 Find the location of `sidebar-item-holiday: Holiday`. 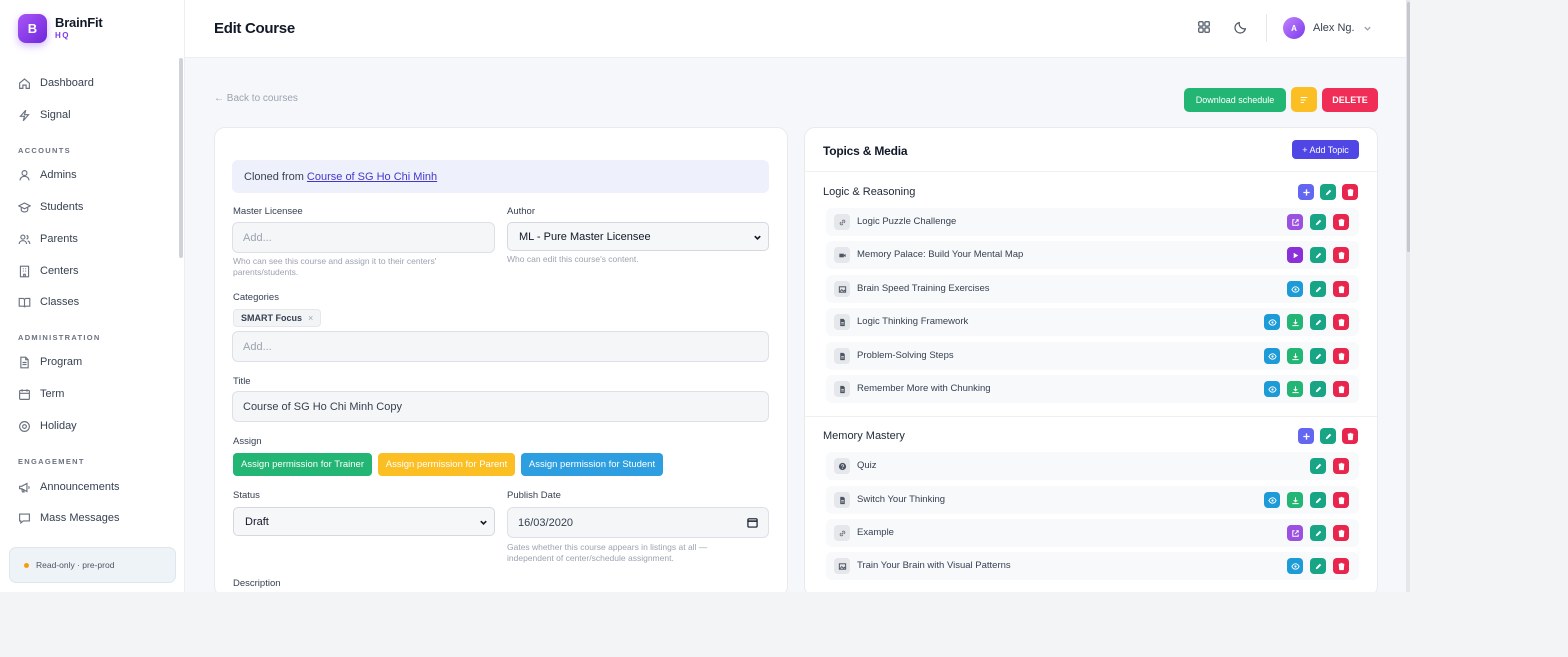

sidebar-item-holiday: Holiday is located at coordinates (47, 426).